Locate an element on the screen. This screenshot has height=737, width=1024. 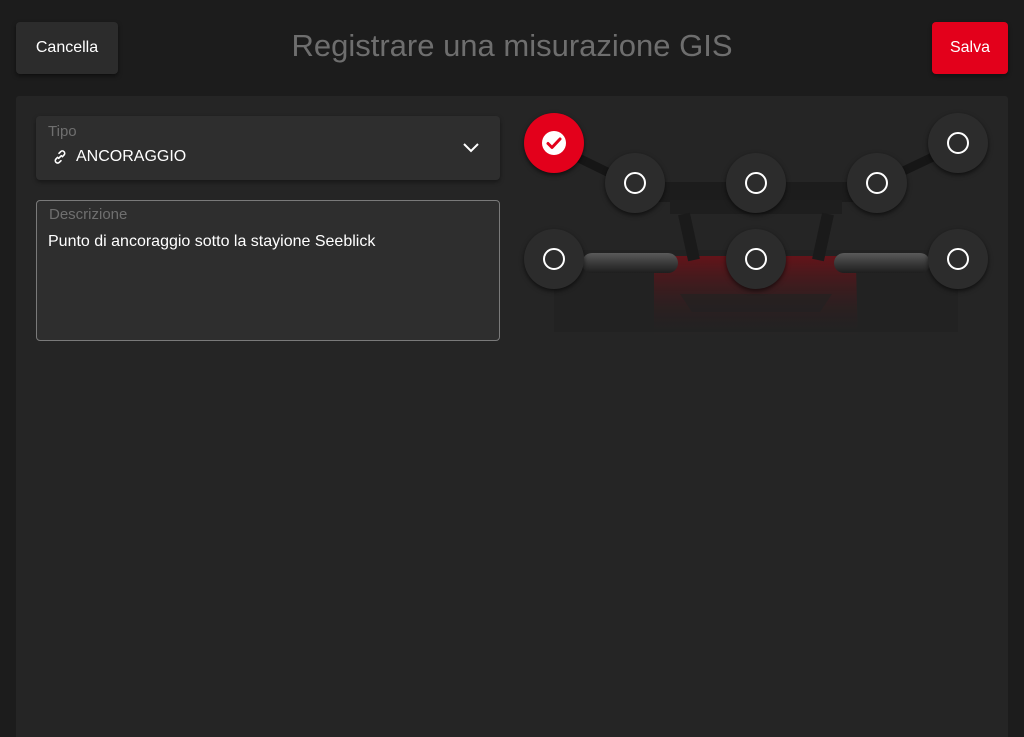
type-value-row: ANCORAGGIO is located at coordinates (119, 157).